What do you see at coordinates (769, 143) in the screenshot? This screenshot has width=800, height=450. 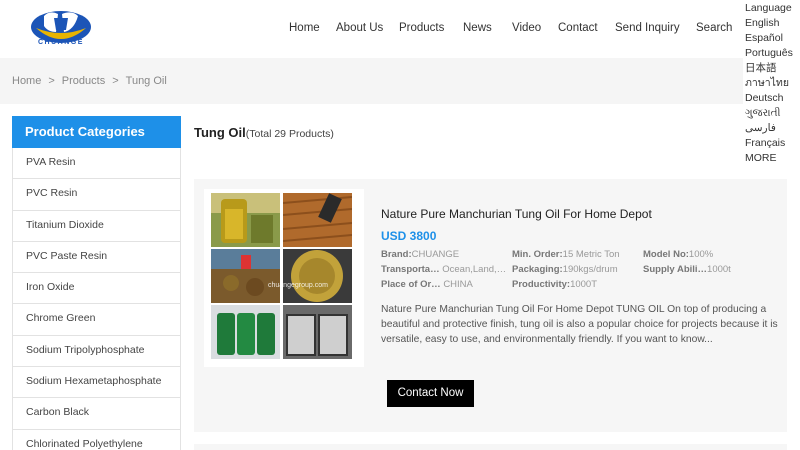 I see `language-option: Français` at bounding box center [769, 143].